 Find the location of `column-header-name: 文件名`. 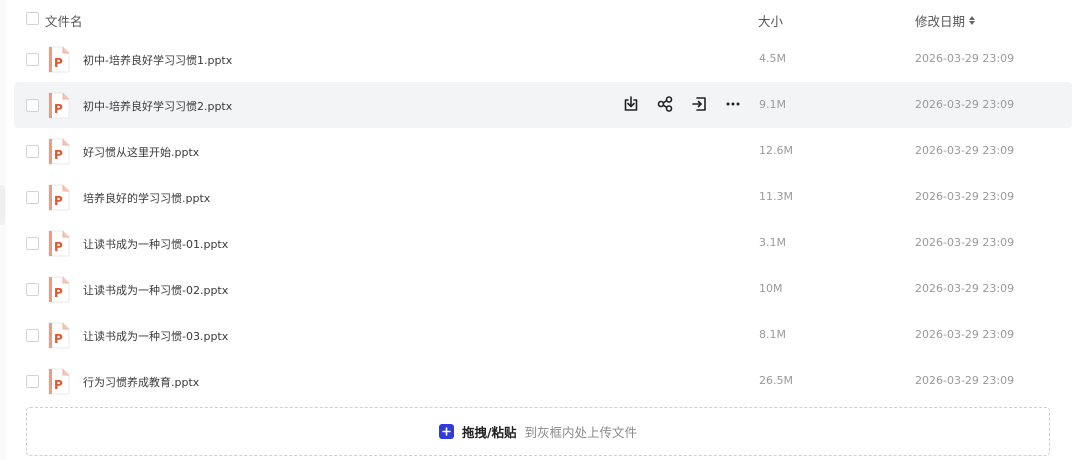

column-header-name: 文件名 is located at coordinates (64, 20).